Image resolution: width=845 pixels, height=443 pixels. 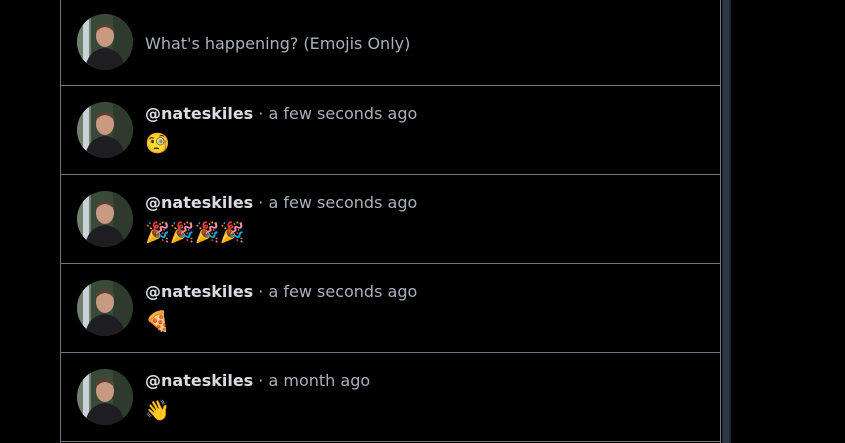 I want to click on post-content: 👋, so click(x=157, y=410).